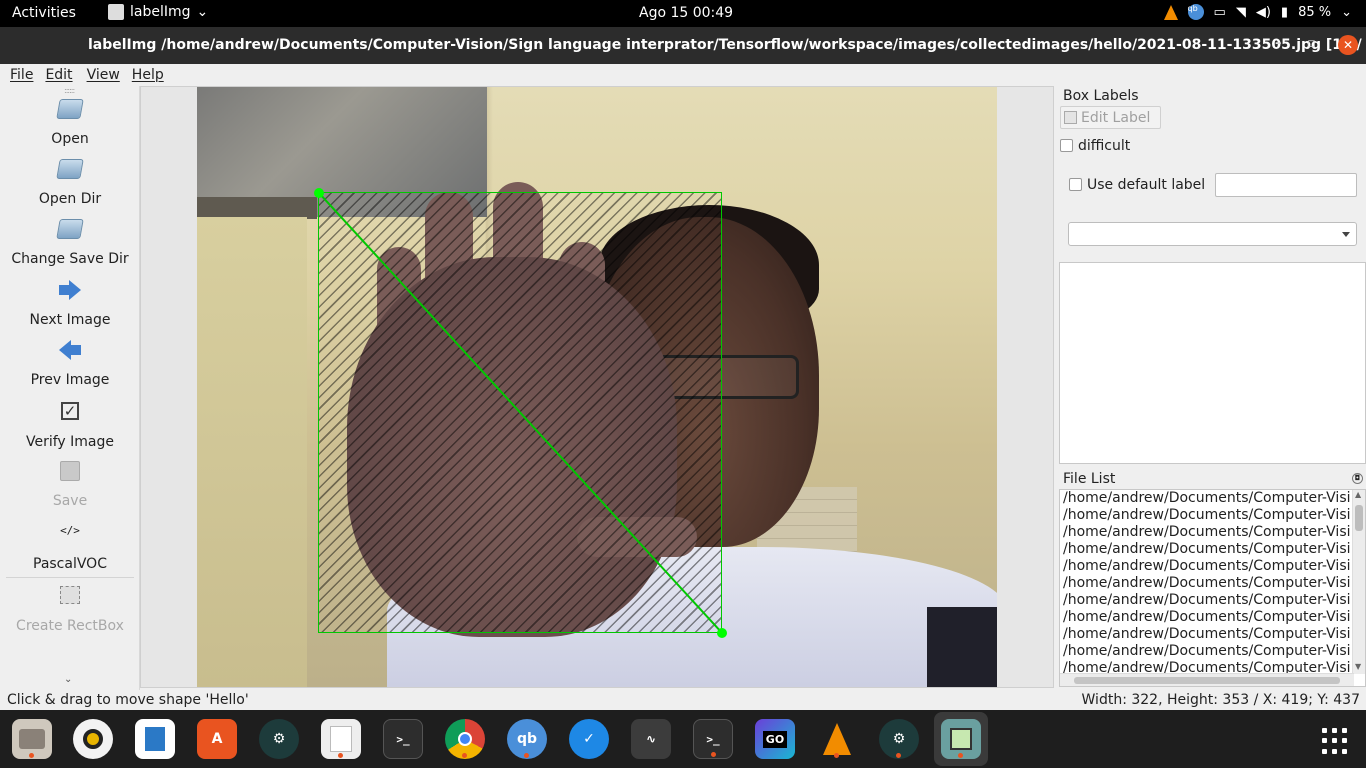  Describe the element at coordinates (1311, 43) in the screenshot. I see `maximize-button: ▫` at that location.